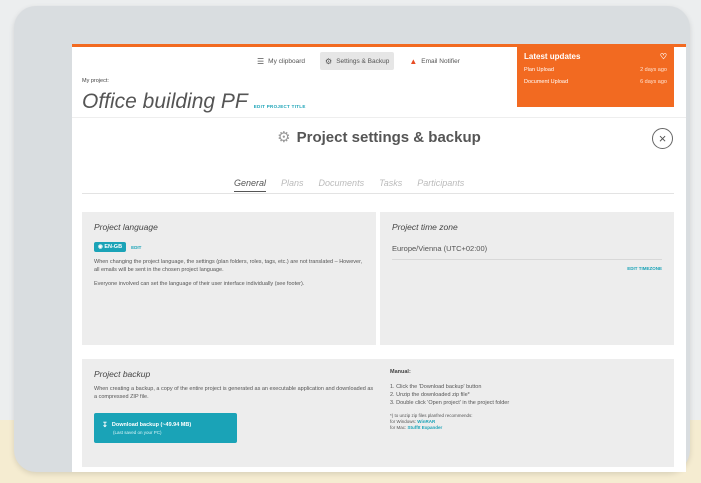 This screenshot has height=483, width=701. What do you see at coordinates (284, 137) in the screenshot?
I see `settings-gear-icon: ⚙` at bounding box center [284, 137].